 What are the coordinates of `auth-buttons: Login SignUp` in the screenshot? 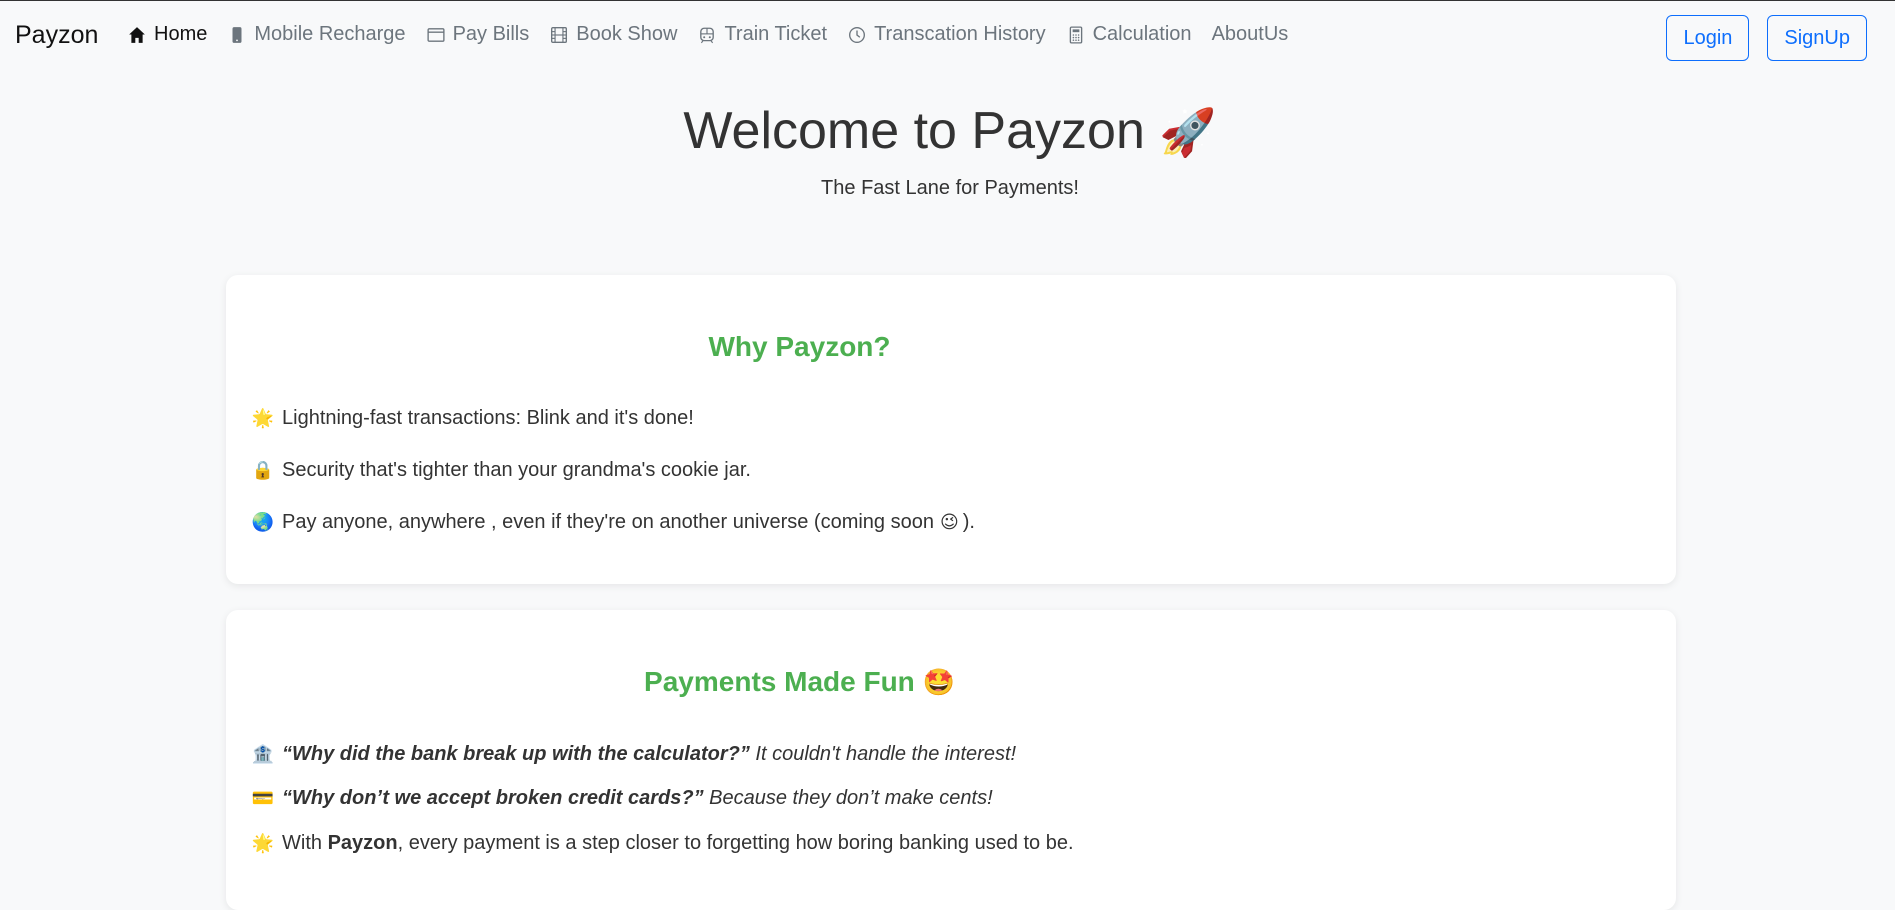 It's located at (1766, 38).